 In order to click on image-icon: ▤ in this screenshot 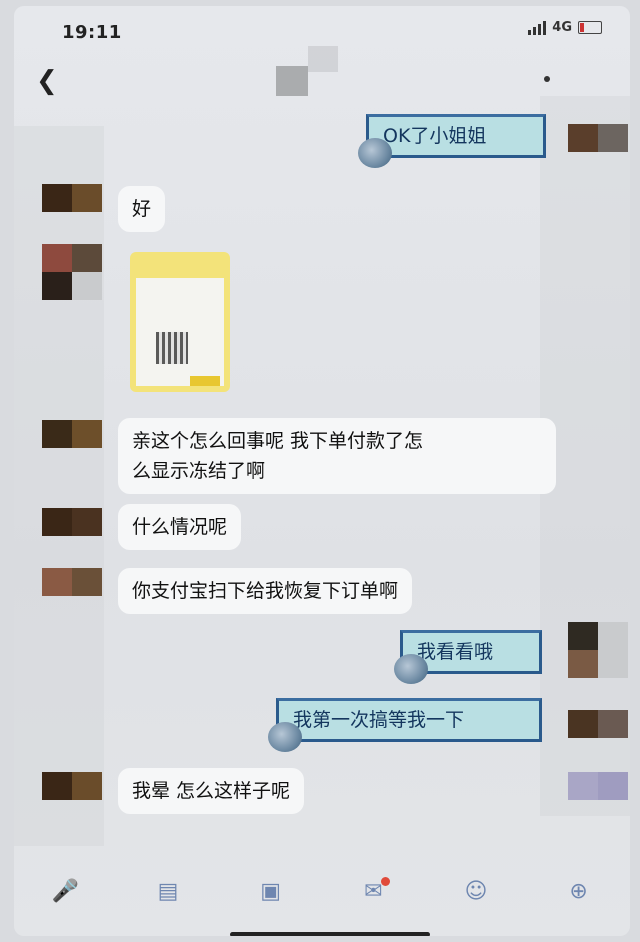, I will do `click(168, 892)`.